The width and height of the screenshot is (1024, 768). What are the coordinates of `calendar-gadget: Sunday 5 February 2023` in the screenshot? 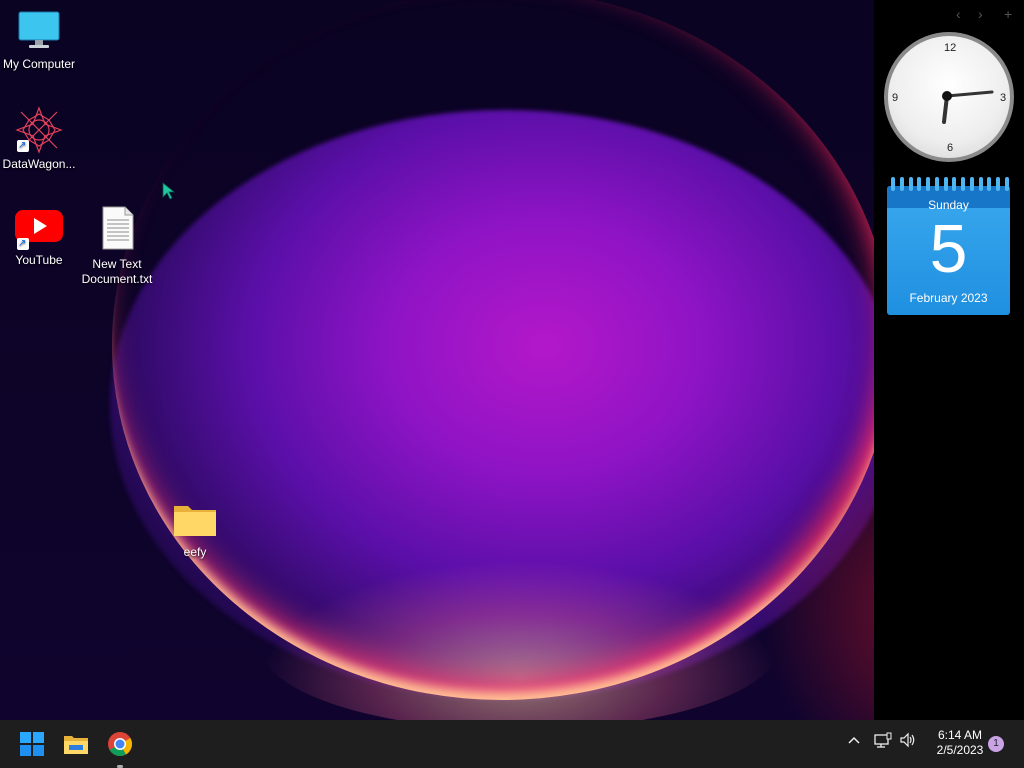 It's located at (948, 246).